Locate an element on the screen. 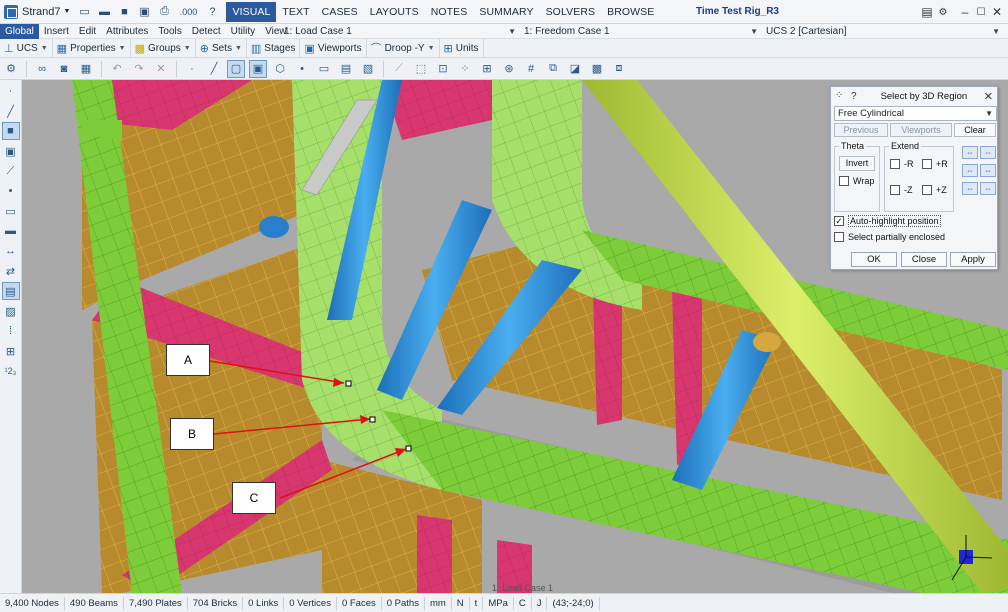  viewports-button: Viewports is located at coordinates (921, 130).